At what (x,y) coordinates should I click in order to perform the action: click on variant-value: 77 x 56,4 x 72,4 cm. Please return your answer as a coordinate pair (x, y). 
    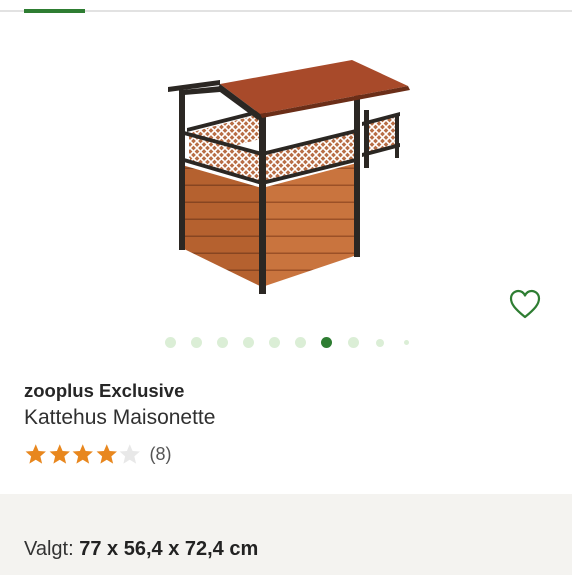
    Looking at the image, I should click on (169, 549).